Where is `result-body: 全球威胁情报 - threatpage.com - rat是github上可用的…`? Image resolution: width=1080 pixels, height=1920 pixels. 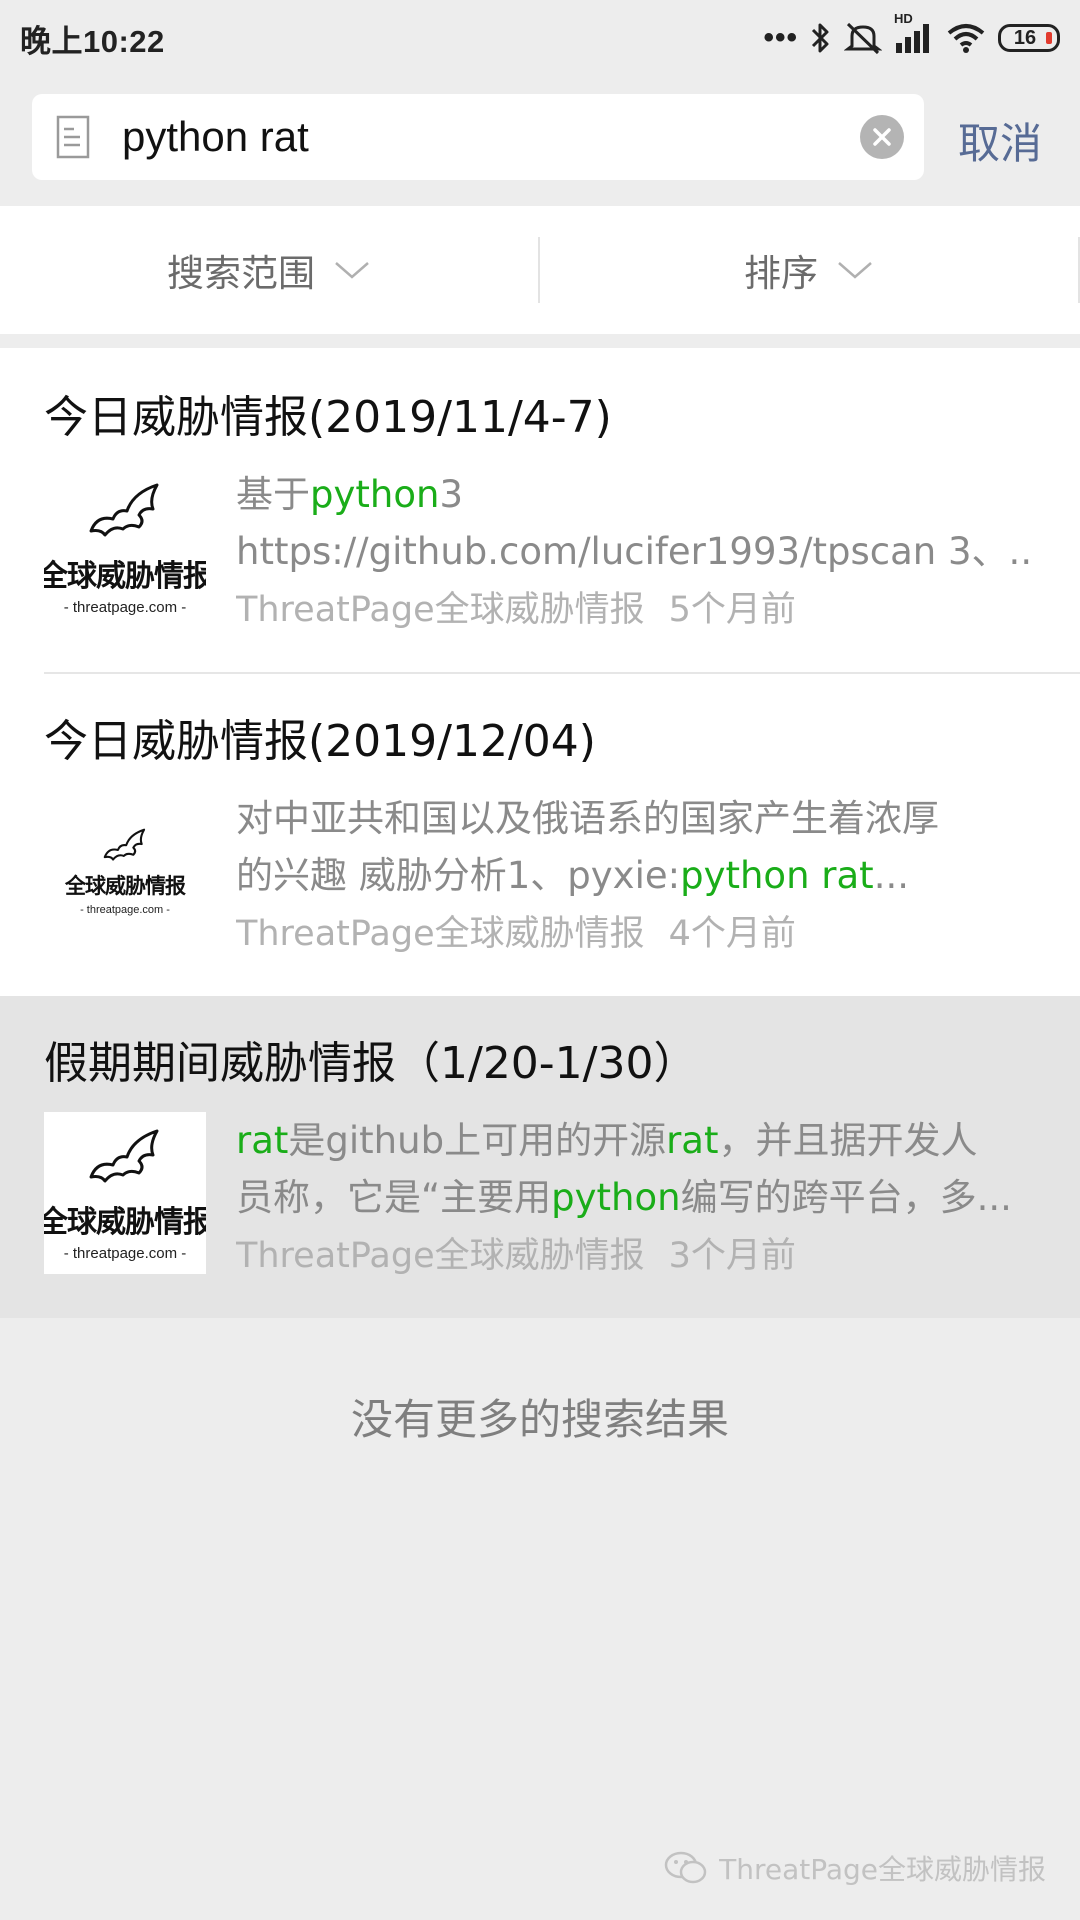
result-body: 全球威胁情报 - threatpage.com - rat是github上可用的… is located at coordinates (540, 1197).